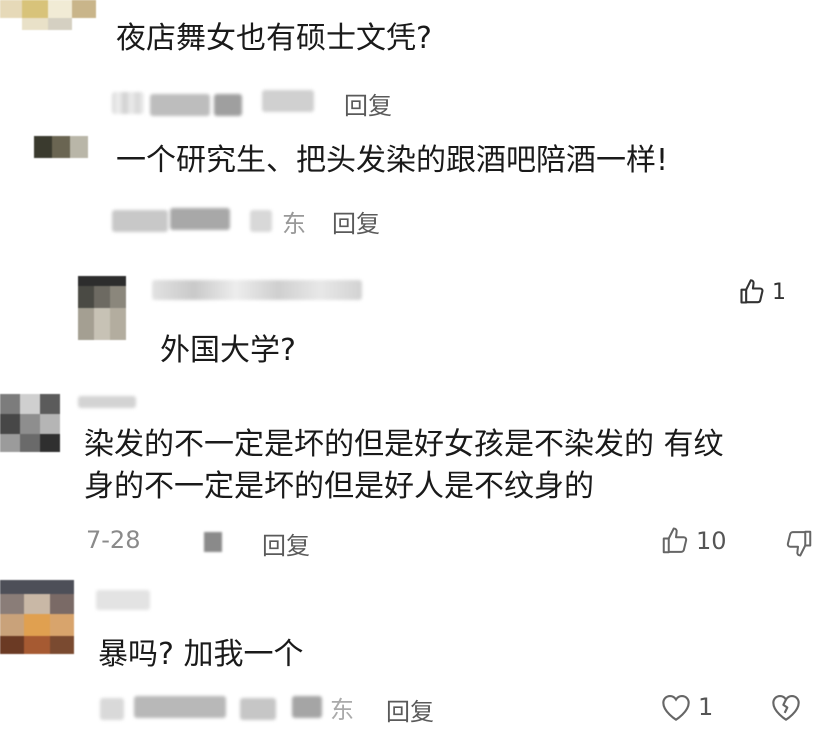 The image size is (828, 752). I want to click on heart-icon, so click(676, 707).